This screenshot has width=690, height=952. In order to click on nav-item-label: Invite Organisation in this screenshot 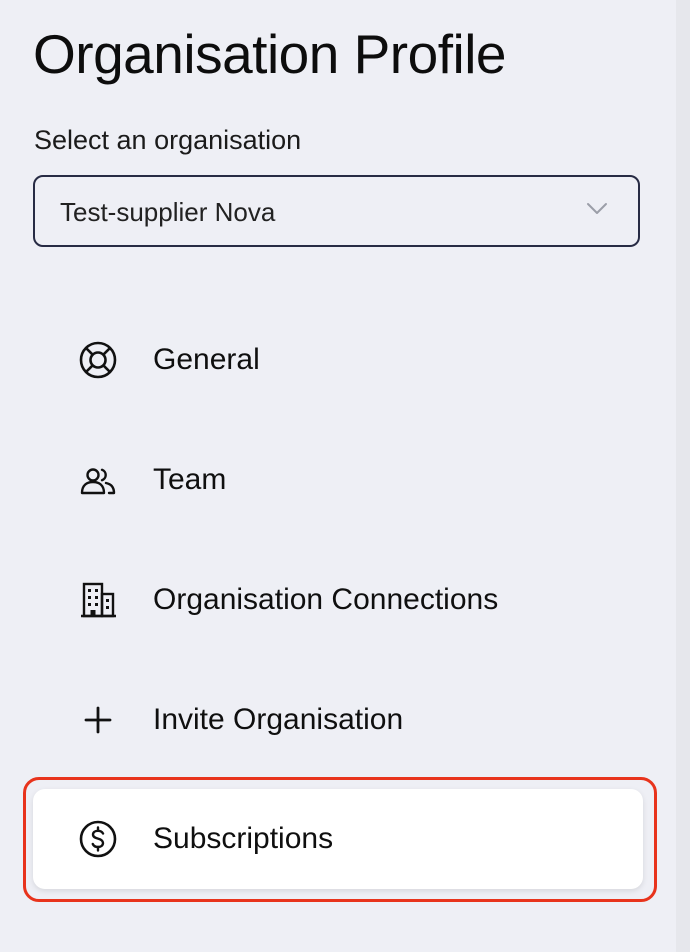, I will do `click(278, 719)`.